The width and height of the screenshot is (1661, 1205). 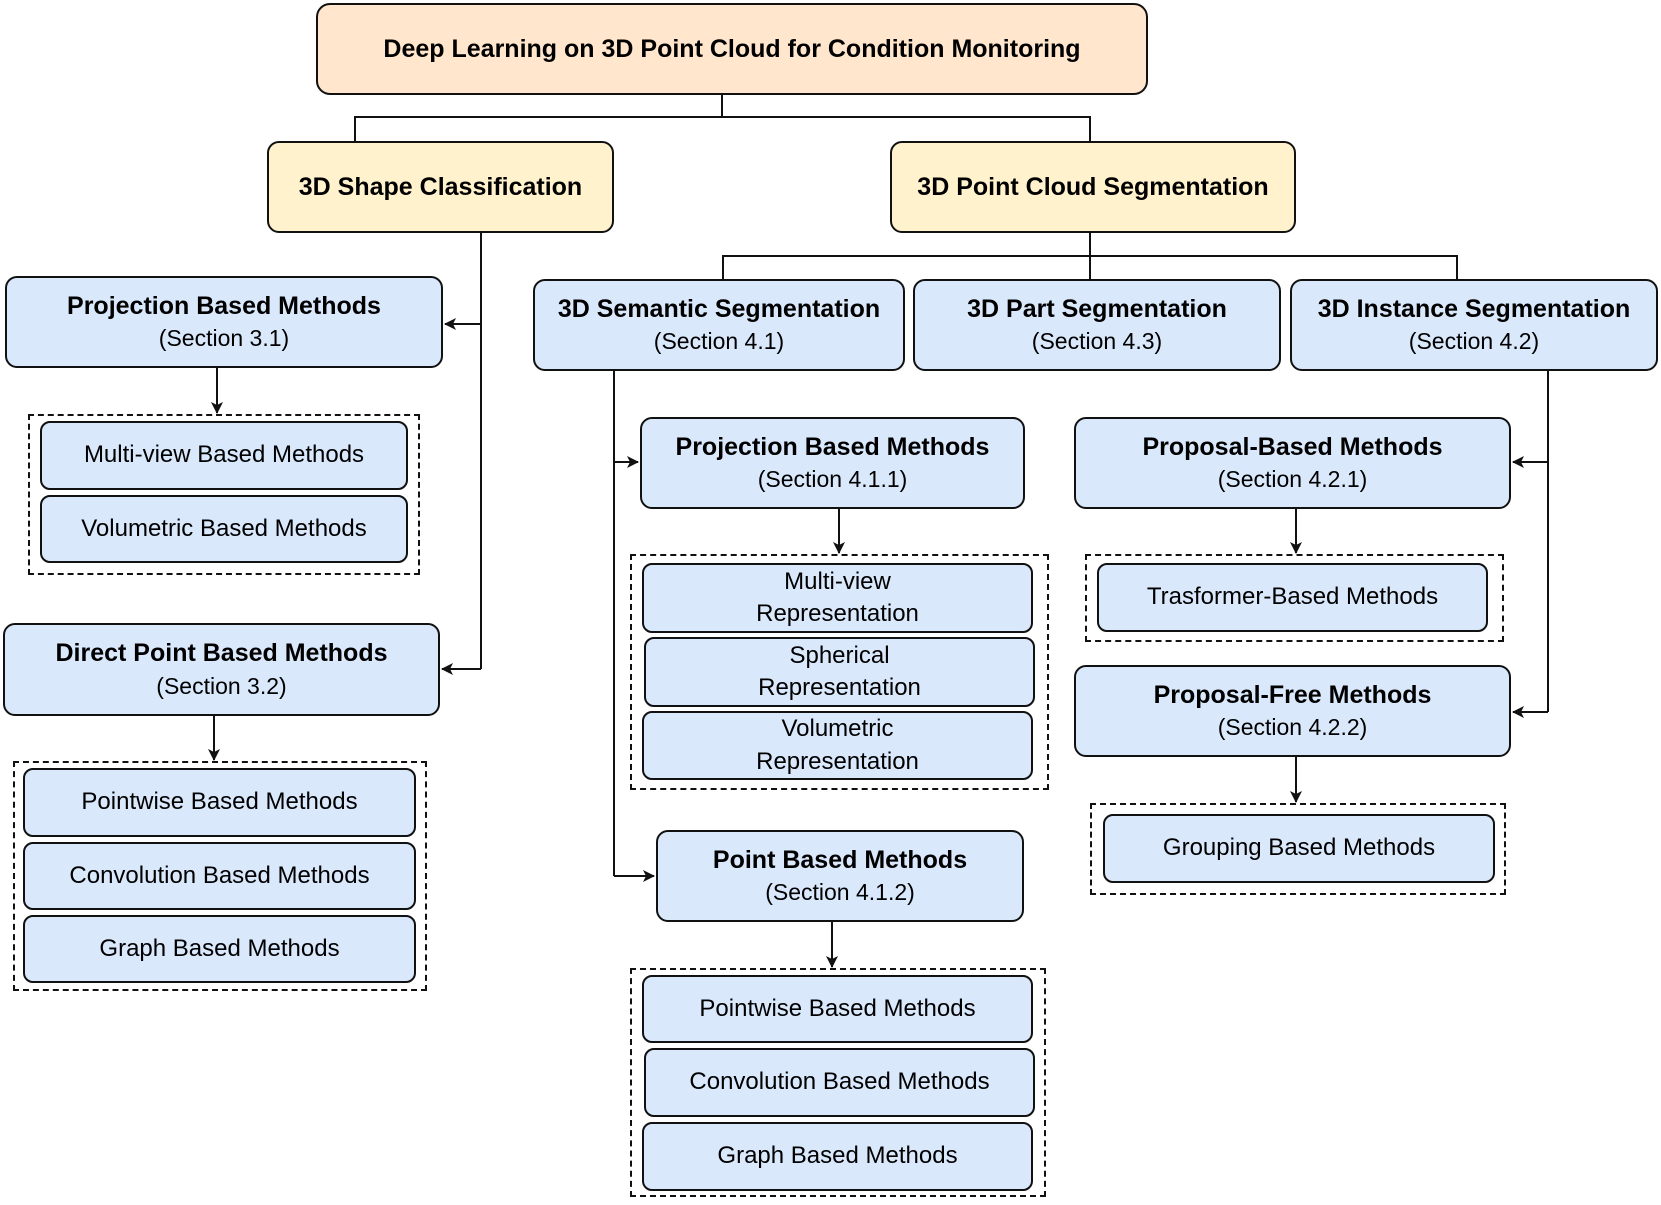 I want to click on item-label: Multi-view Based Methods, so click(x=224, y=455).